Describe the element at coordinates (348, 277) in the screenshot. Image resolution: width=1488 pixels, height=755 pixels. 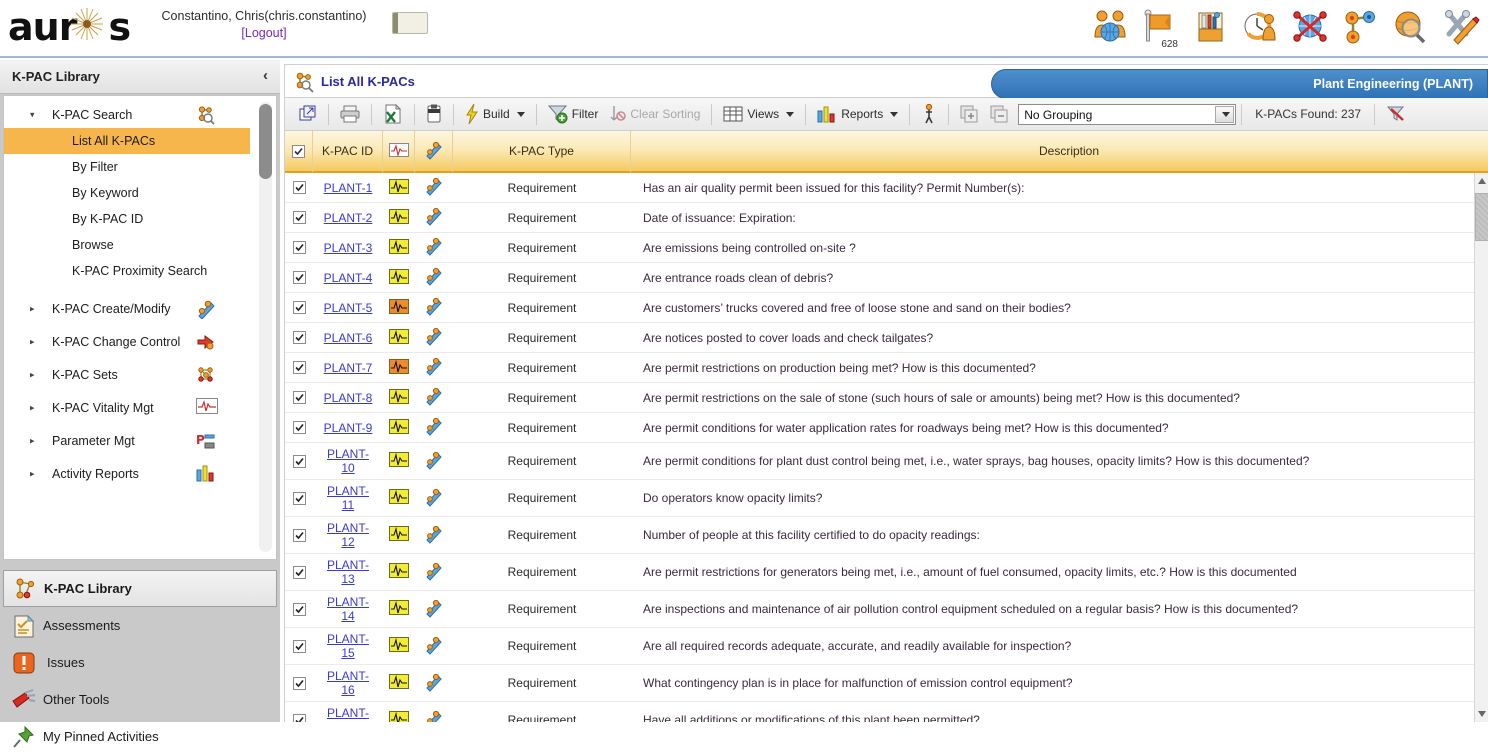
I see `kpac-id-cell: PLANT-4` at that location.